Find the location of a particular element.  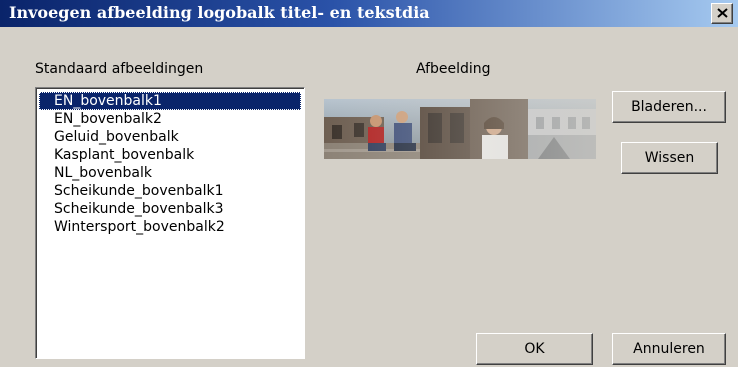

list-item: NL_bovenbalk is located at coordinates (97, 173).